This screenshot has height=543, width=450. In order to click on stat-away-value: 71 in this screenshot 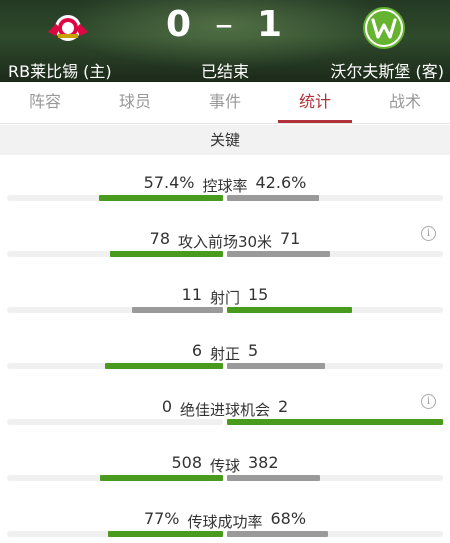, I will do `click(290, 238)`.